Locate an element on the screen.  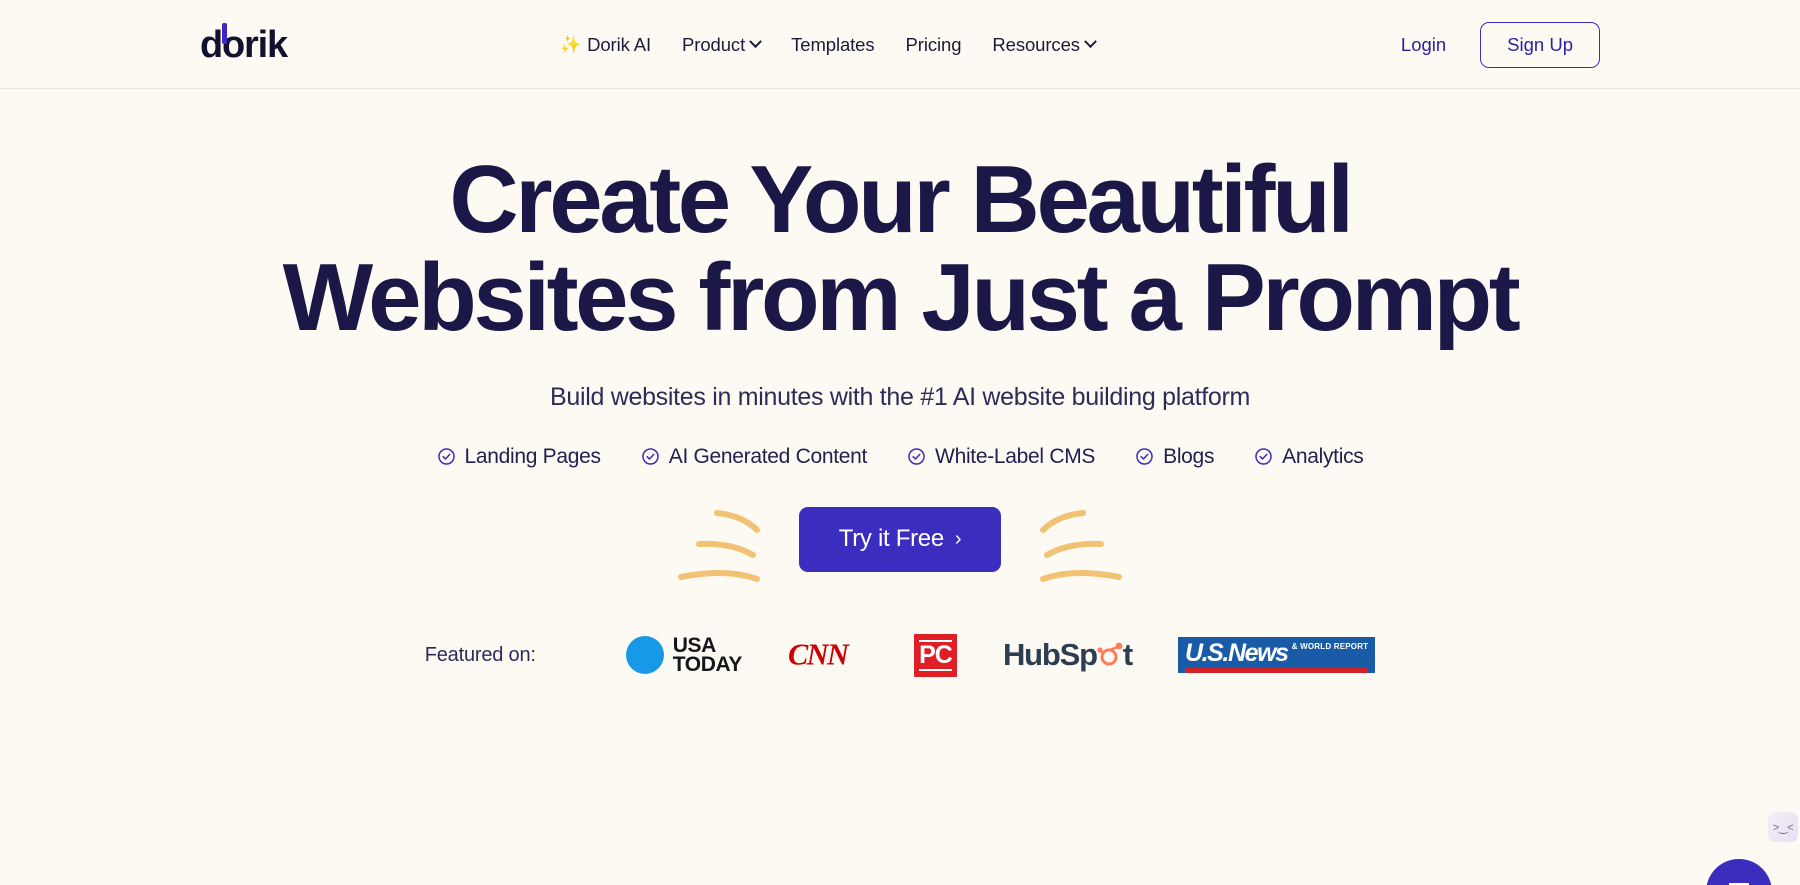
hubspot-wordmark-part2: t is located at coordinates (1127, 655).